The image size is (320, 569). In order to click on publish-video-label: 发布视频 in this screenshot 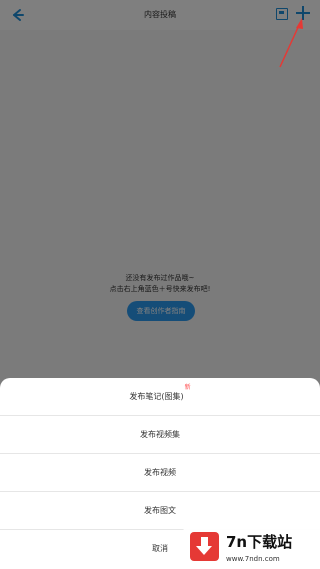, I will do `click(160, 472)`.